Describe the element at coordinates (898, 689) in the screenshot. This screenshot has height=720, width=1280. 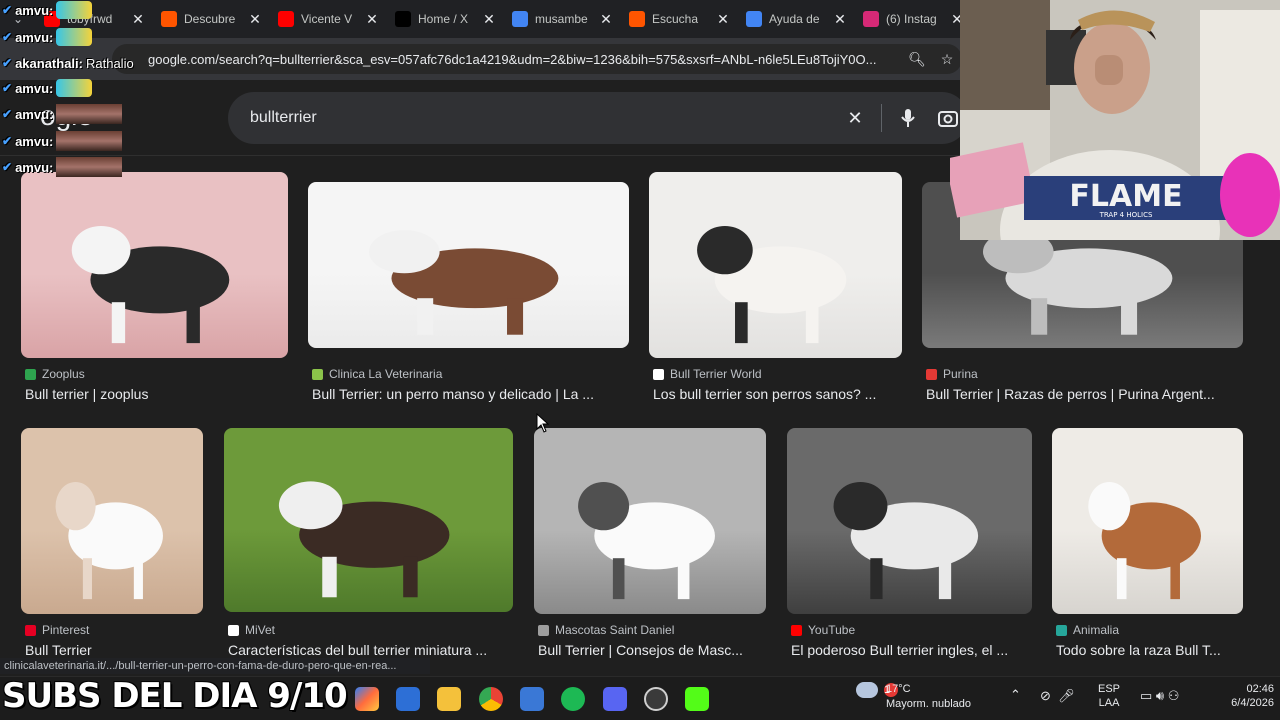
I see `weather-temp: 17°C` at that location.